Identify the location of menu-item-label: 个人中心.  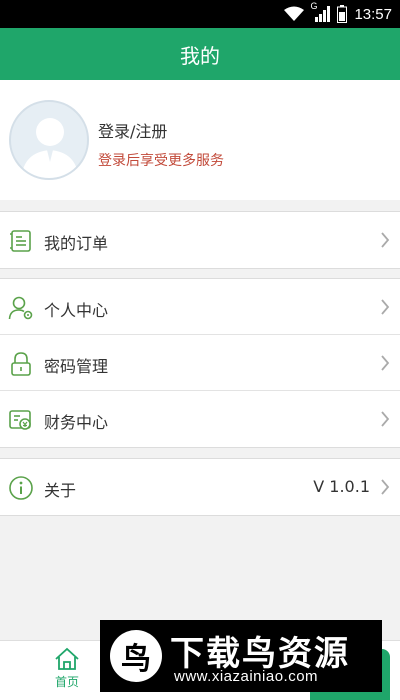
(76, 310).